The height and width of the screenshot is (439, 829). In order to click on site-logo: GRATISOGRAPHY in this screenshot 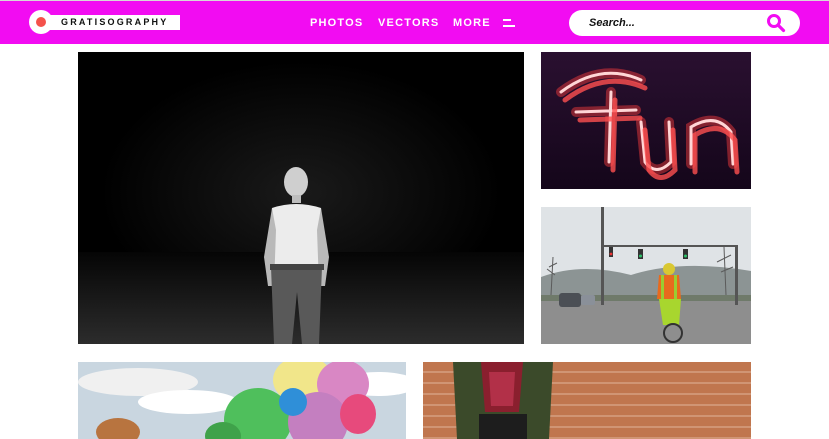, I will do `click(105, 22)`.